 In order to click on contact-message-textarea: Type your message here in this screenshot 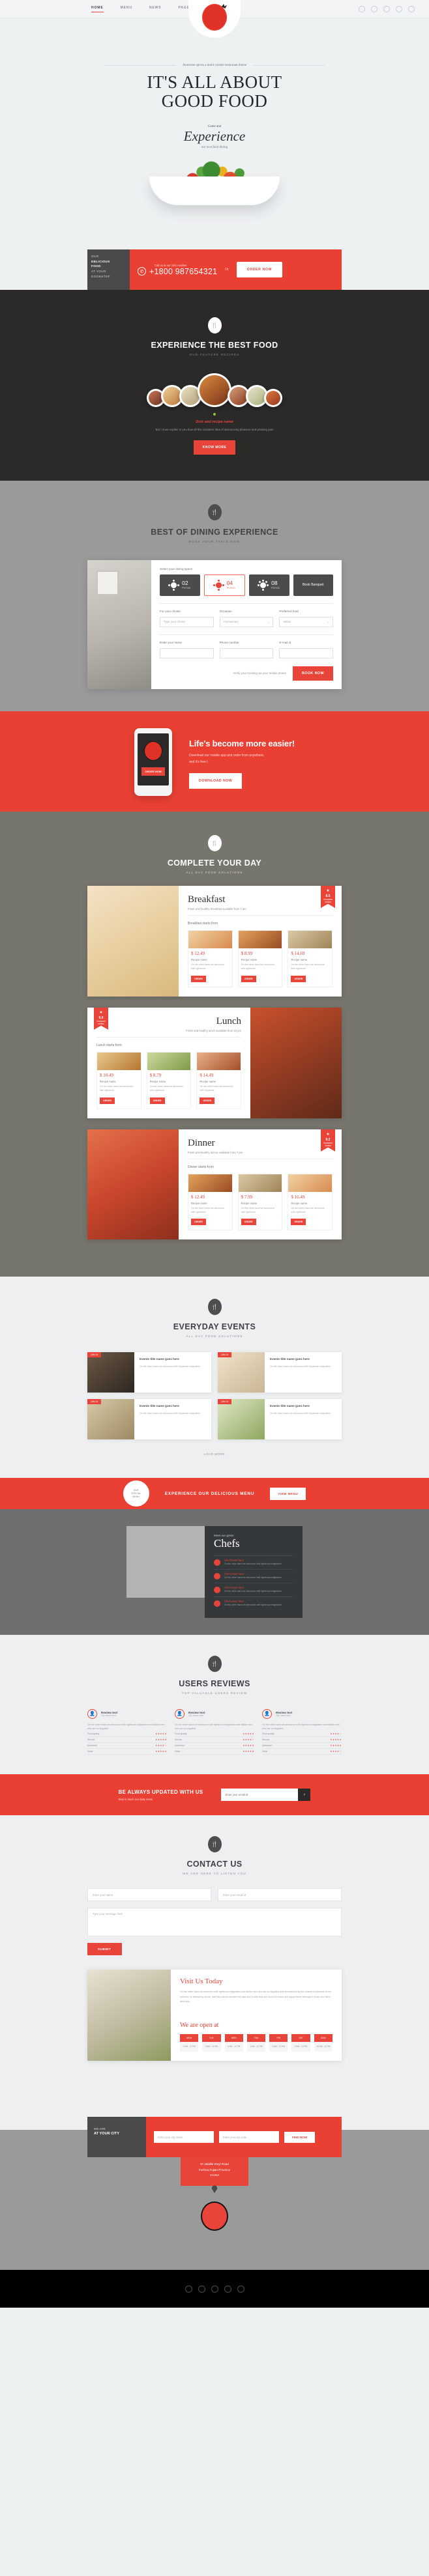, I will do `click(214, 1922)`.